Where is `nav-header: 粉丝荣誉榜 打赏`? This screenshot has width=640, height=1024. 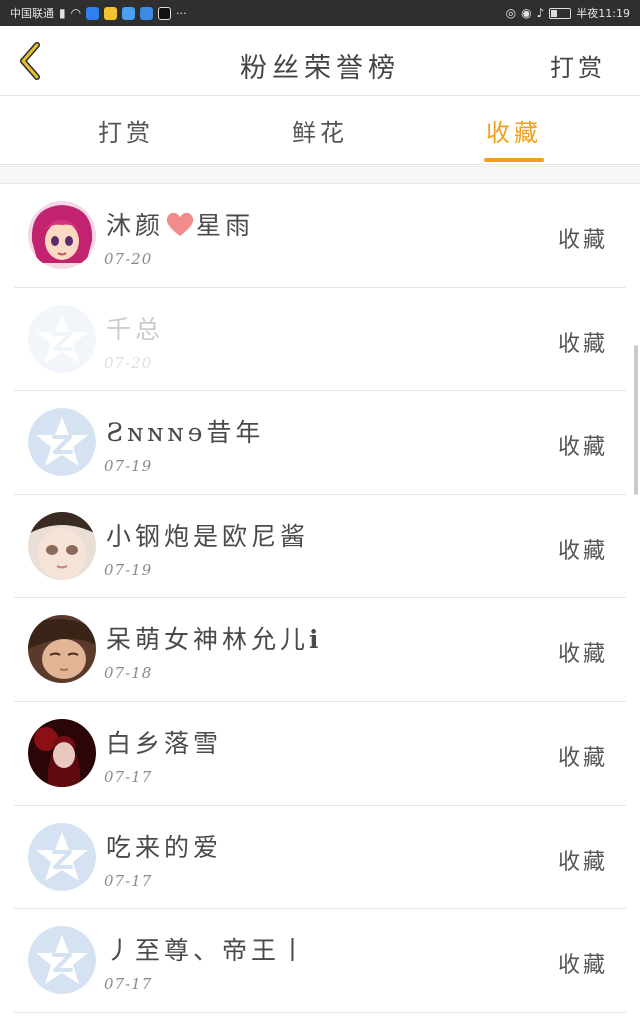
nav-header: 粉丝荣誉榜 打赏 is located at coordinates (320, 61).